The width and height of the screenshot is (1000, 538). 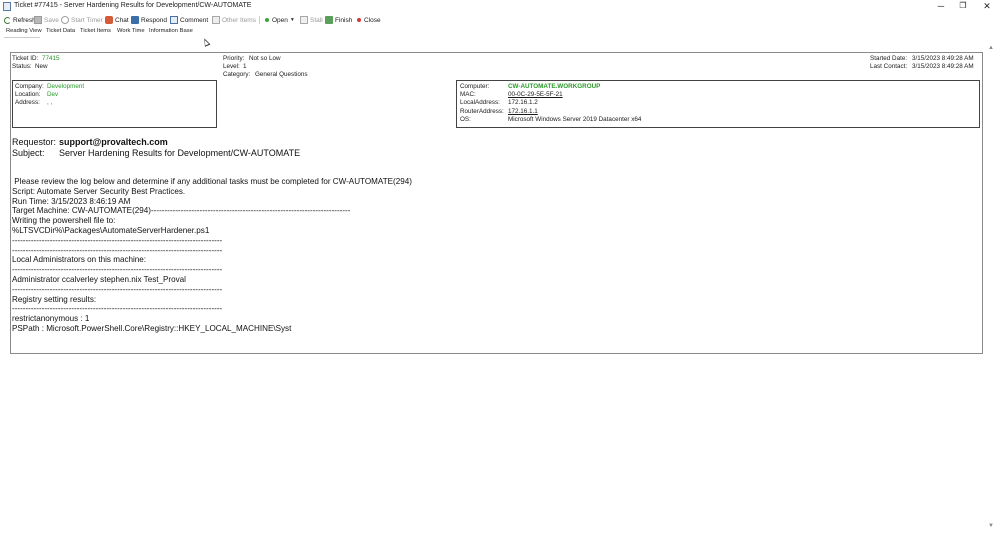 I want to click on status-value: New, so click(x=41, y=66).